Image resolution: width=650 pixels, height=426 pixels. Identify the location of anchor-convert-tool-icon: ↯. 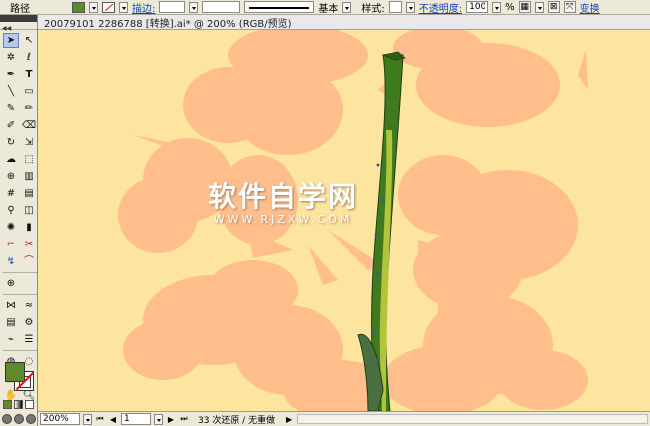
(11, 261).